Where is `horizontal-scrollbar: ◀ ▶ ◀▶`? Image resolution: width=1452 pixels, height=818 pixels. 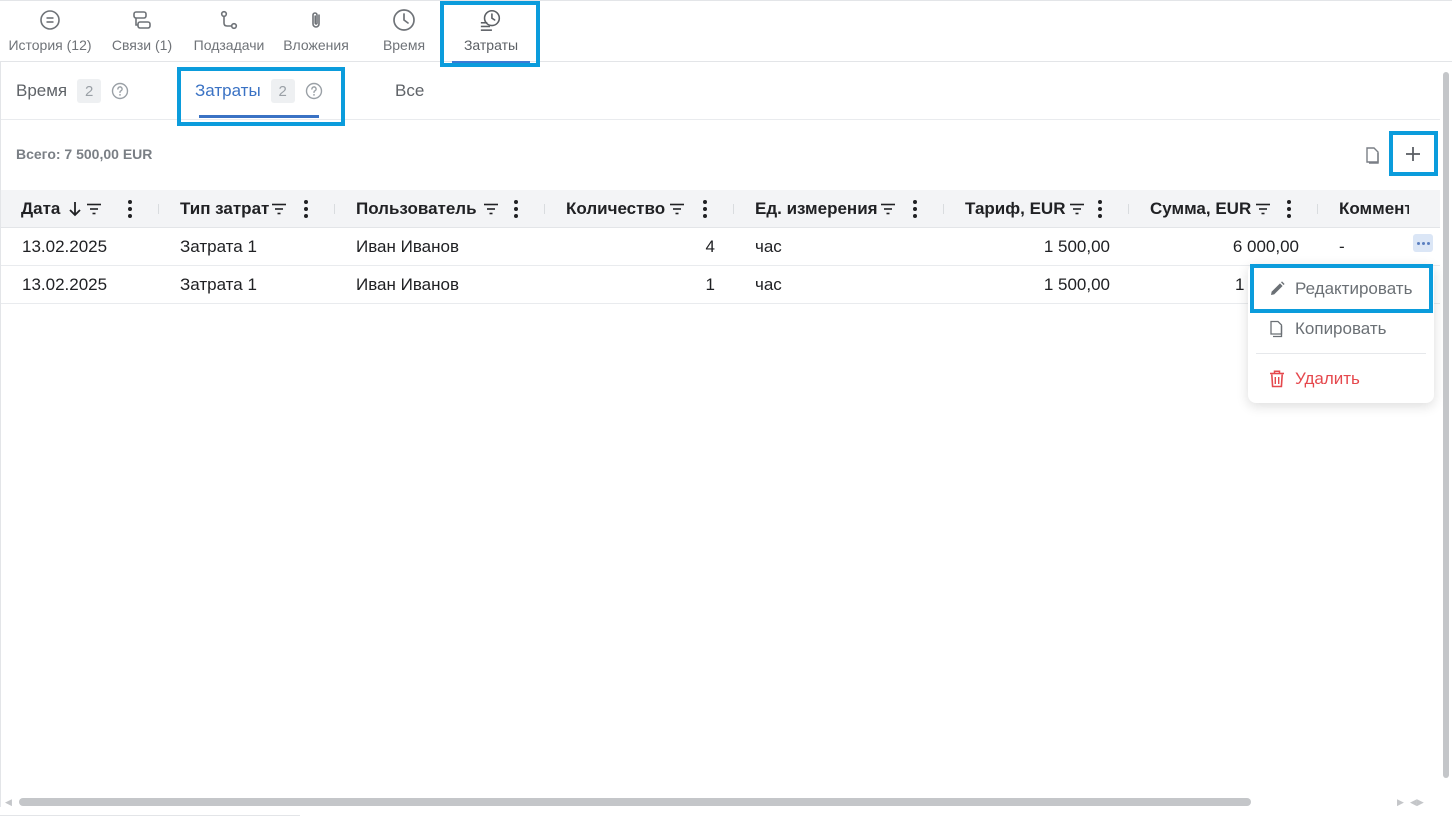 horizontal-scrollbar: ◀ ▶ ◀▶ is located at coordinates (720, 802).